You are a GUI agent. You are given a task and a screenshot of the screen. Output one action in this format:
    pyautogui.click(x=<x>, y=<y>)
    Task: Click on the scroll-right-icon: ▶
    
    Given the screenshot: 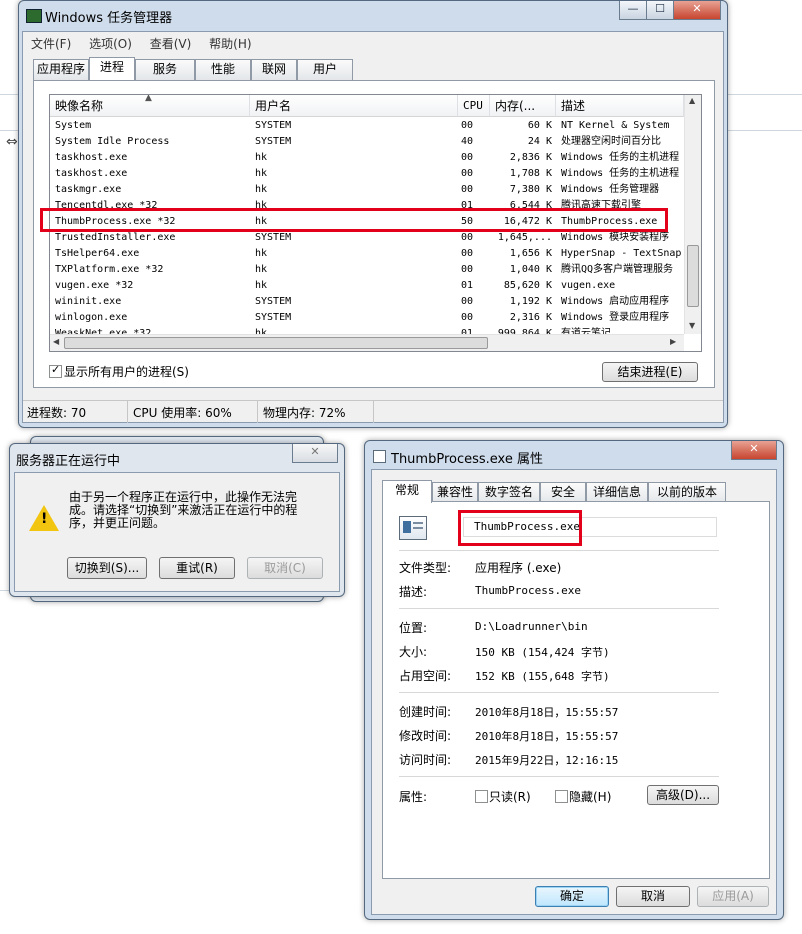 What is the action you would take?
    pyautogui.click(x=673, y=341)
    